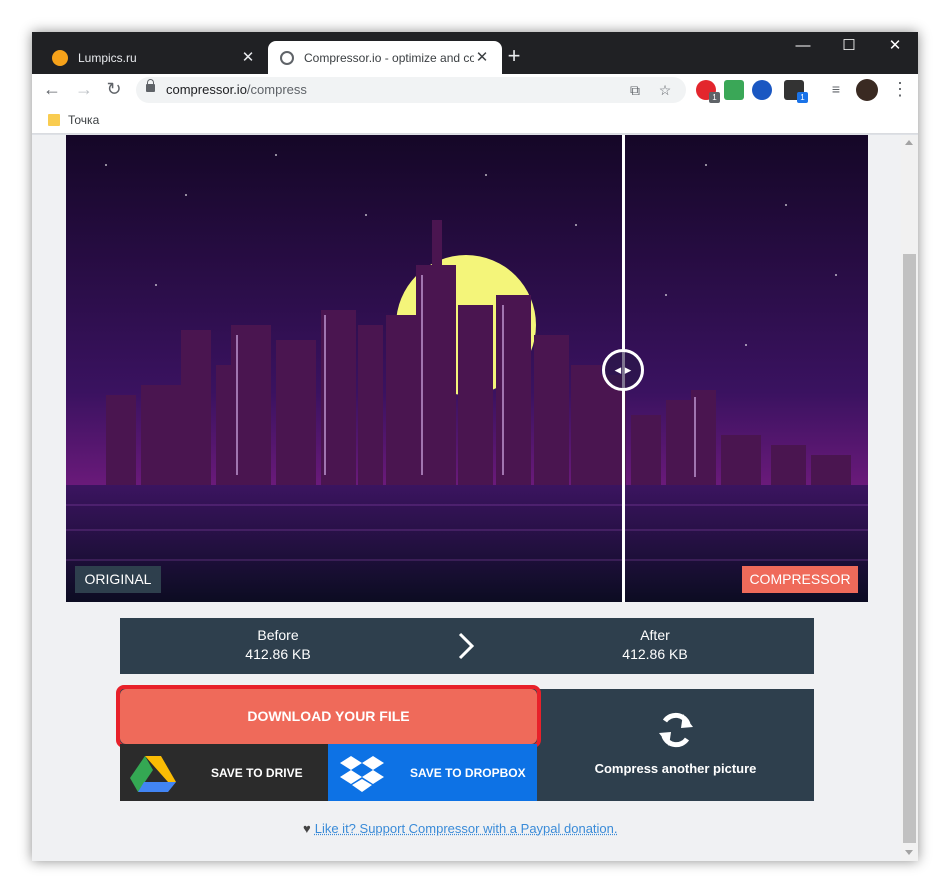  I want to click on new-tab-button: +, so click(514, 57).